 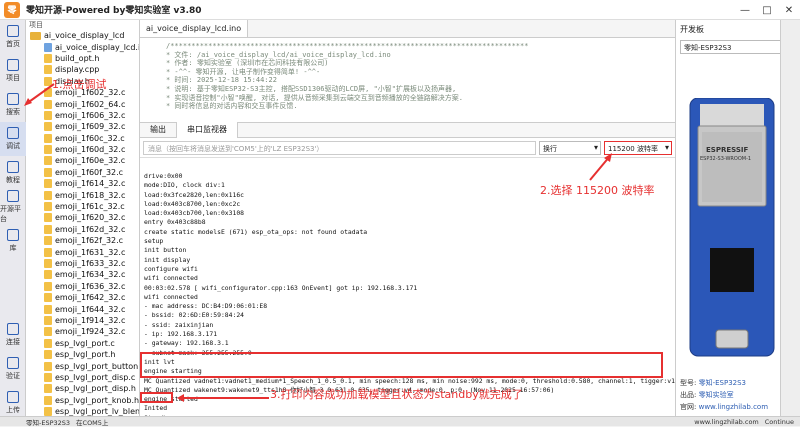 I want to click on tree-item: esp_lvgl_port.h, so click(x=82, y=354).